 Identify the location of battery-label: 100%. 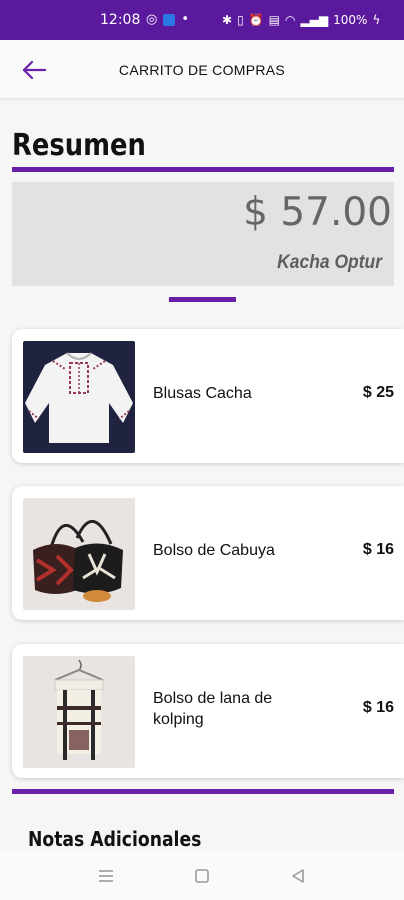
(350, 20).